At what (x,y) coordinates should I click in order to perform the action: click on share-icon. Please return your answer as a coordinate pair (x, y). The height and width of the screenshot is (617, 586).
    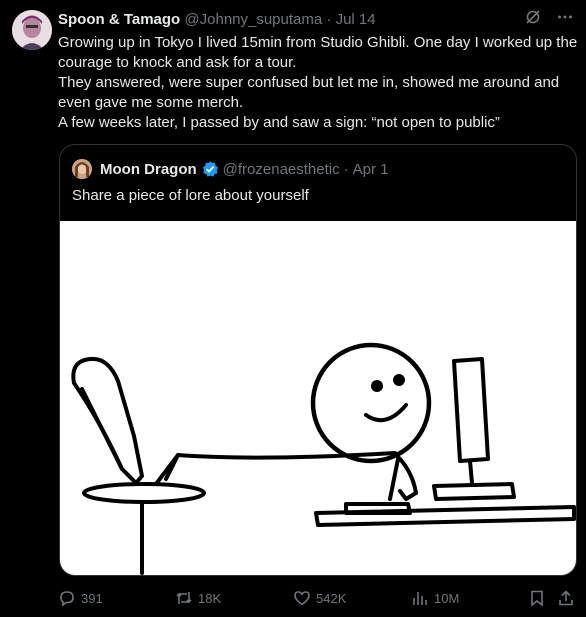
    Looking at the image, I should click on (566, 598).